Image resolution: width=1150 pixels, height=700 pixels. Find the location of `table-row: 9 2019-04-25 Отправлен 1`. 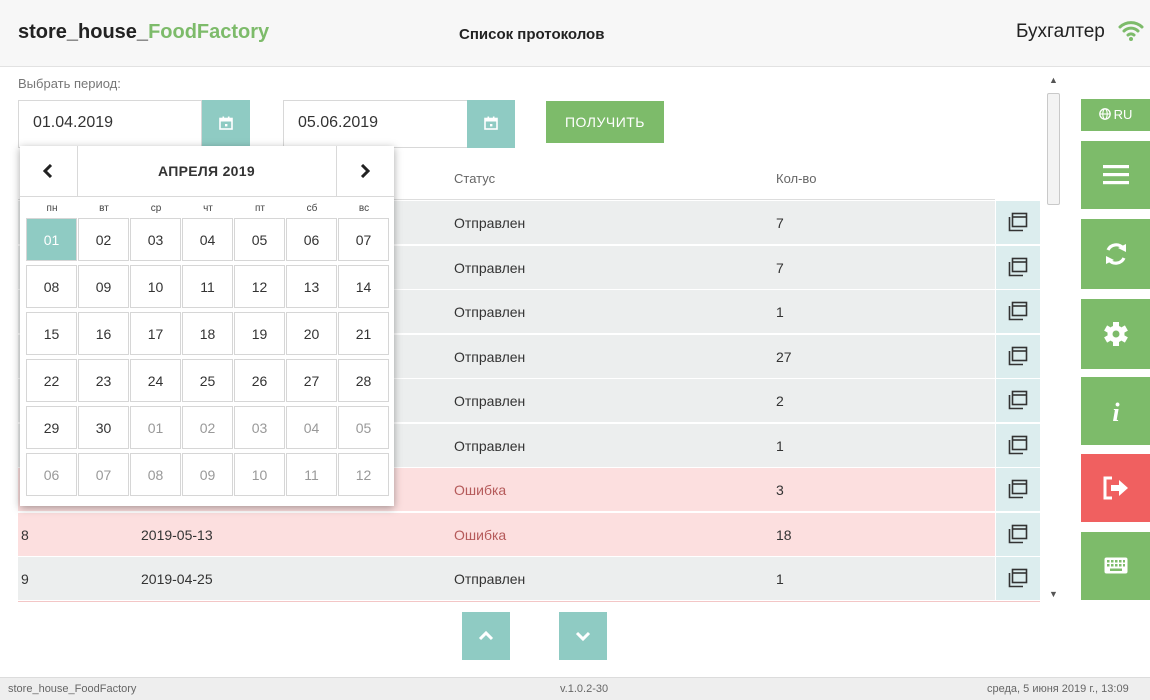

table-row: 9 2019-04-25 Отправлен 1 is located at coordinates (506, 579).